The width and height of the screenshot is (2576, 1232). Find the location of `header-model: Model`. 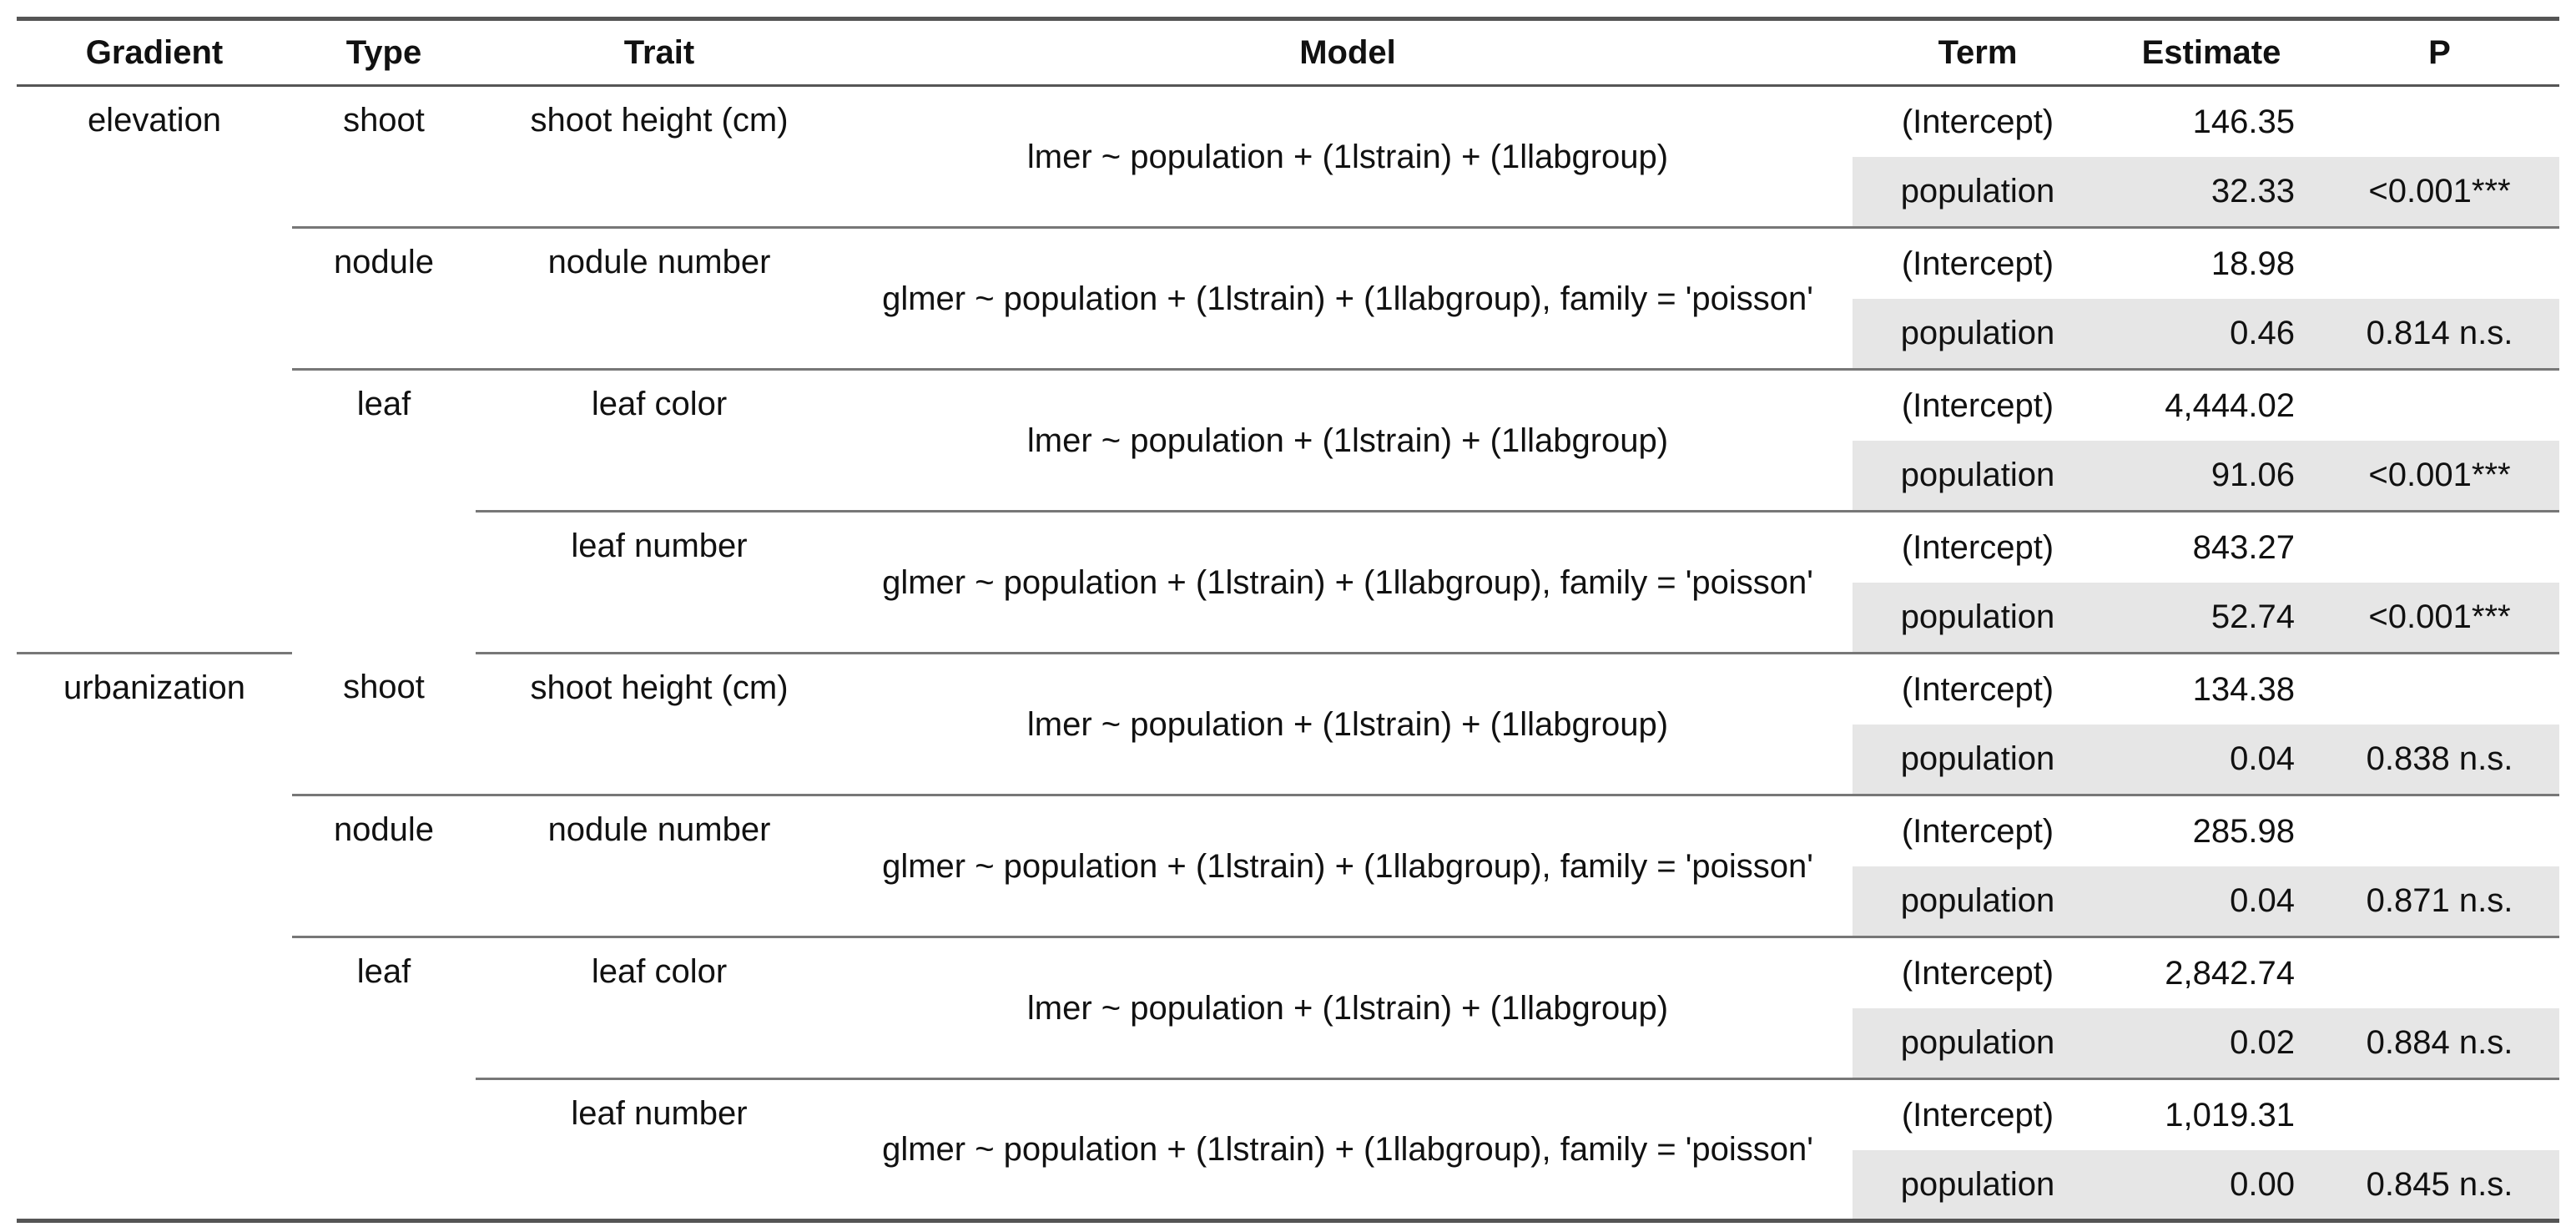

header-model: Model is located at coordinates (1348, 52).